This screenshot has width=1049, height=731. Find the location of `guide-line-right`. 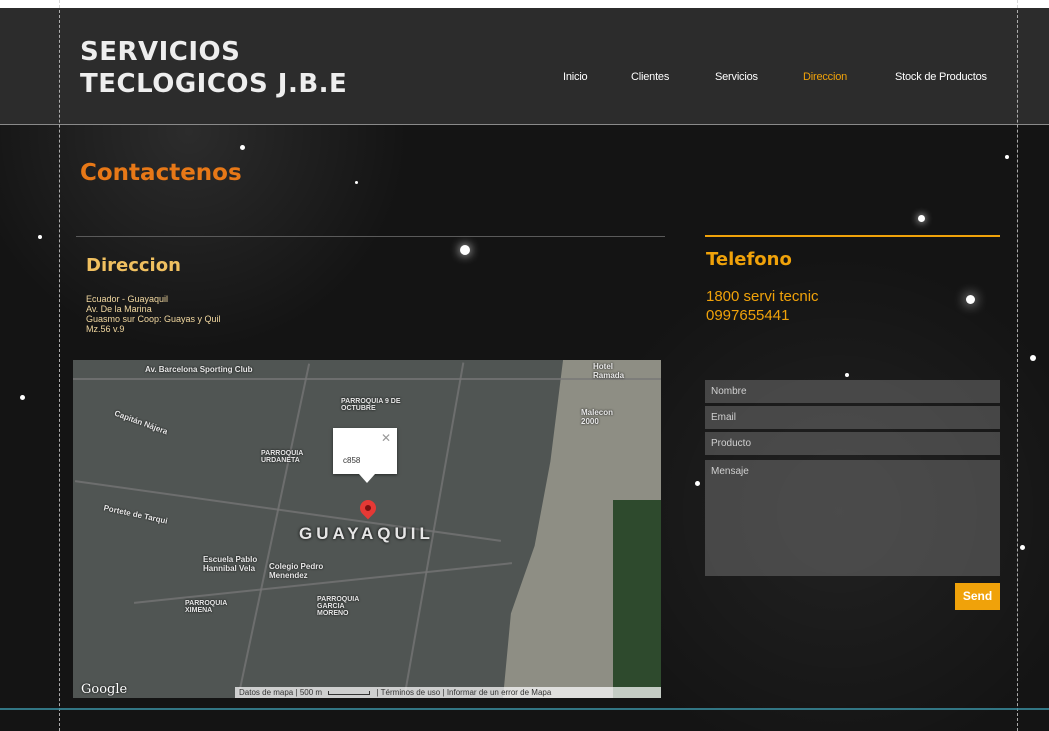

guide-line-right is located at coordinates (1017, 365).